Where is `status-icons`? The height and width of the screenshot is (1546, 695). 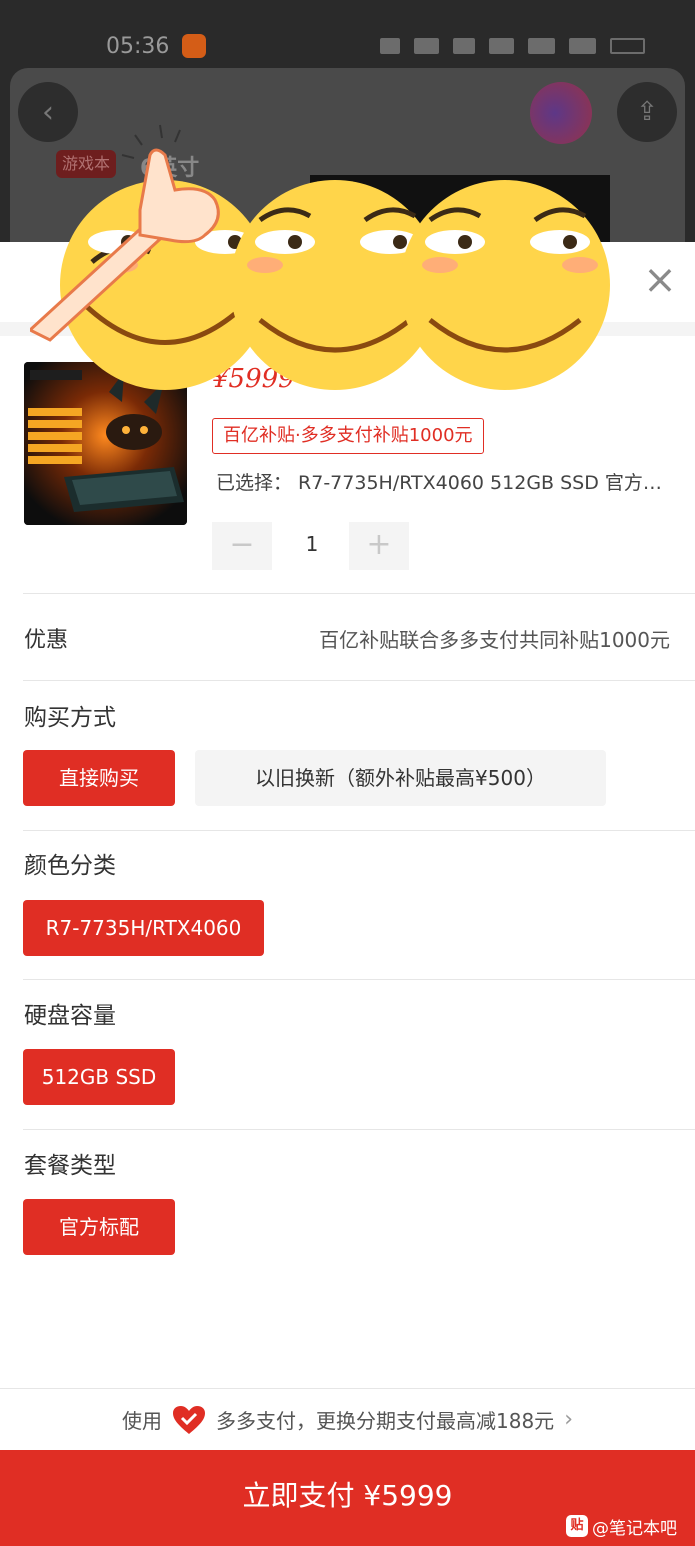
status-icons is located at coordinates (512, 46).